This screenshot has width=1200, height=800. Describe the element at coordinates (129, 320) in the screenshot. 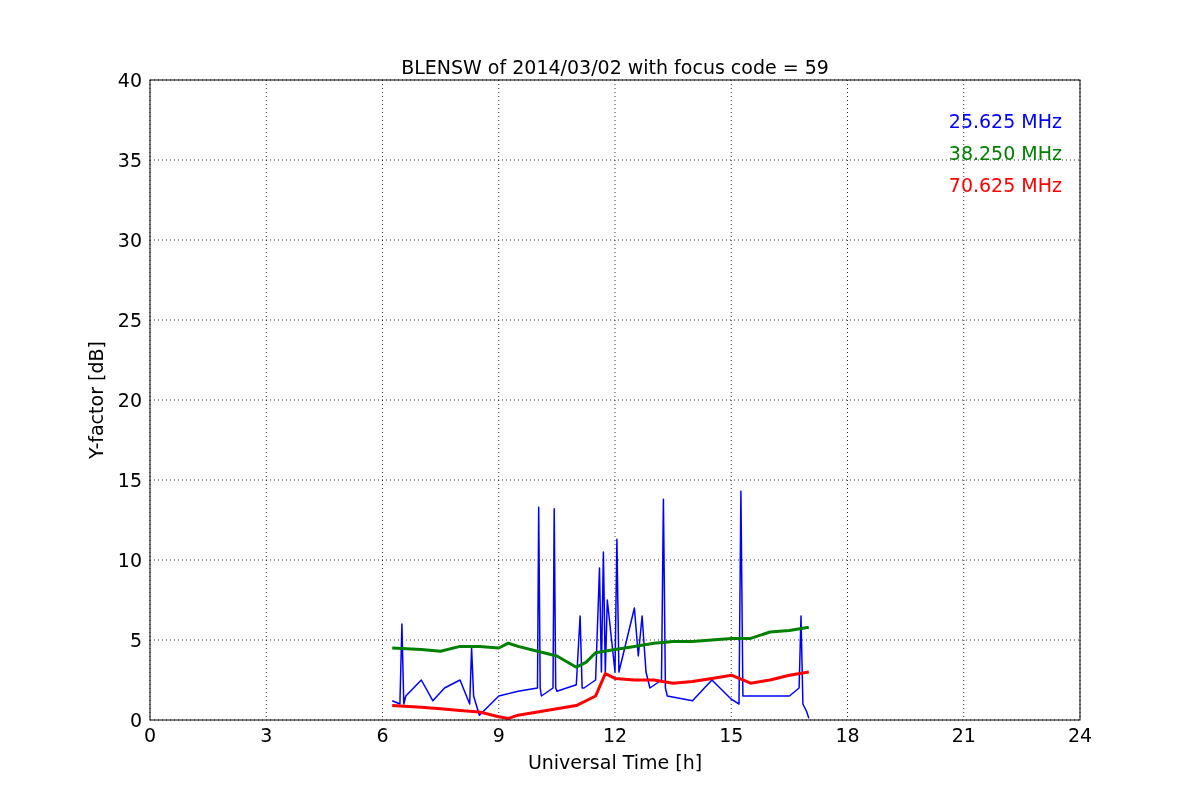

I see `y-tick-label: 25` at that location.